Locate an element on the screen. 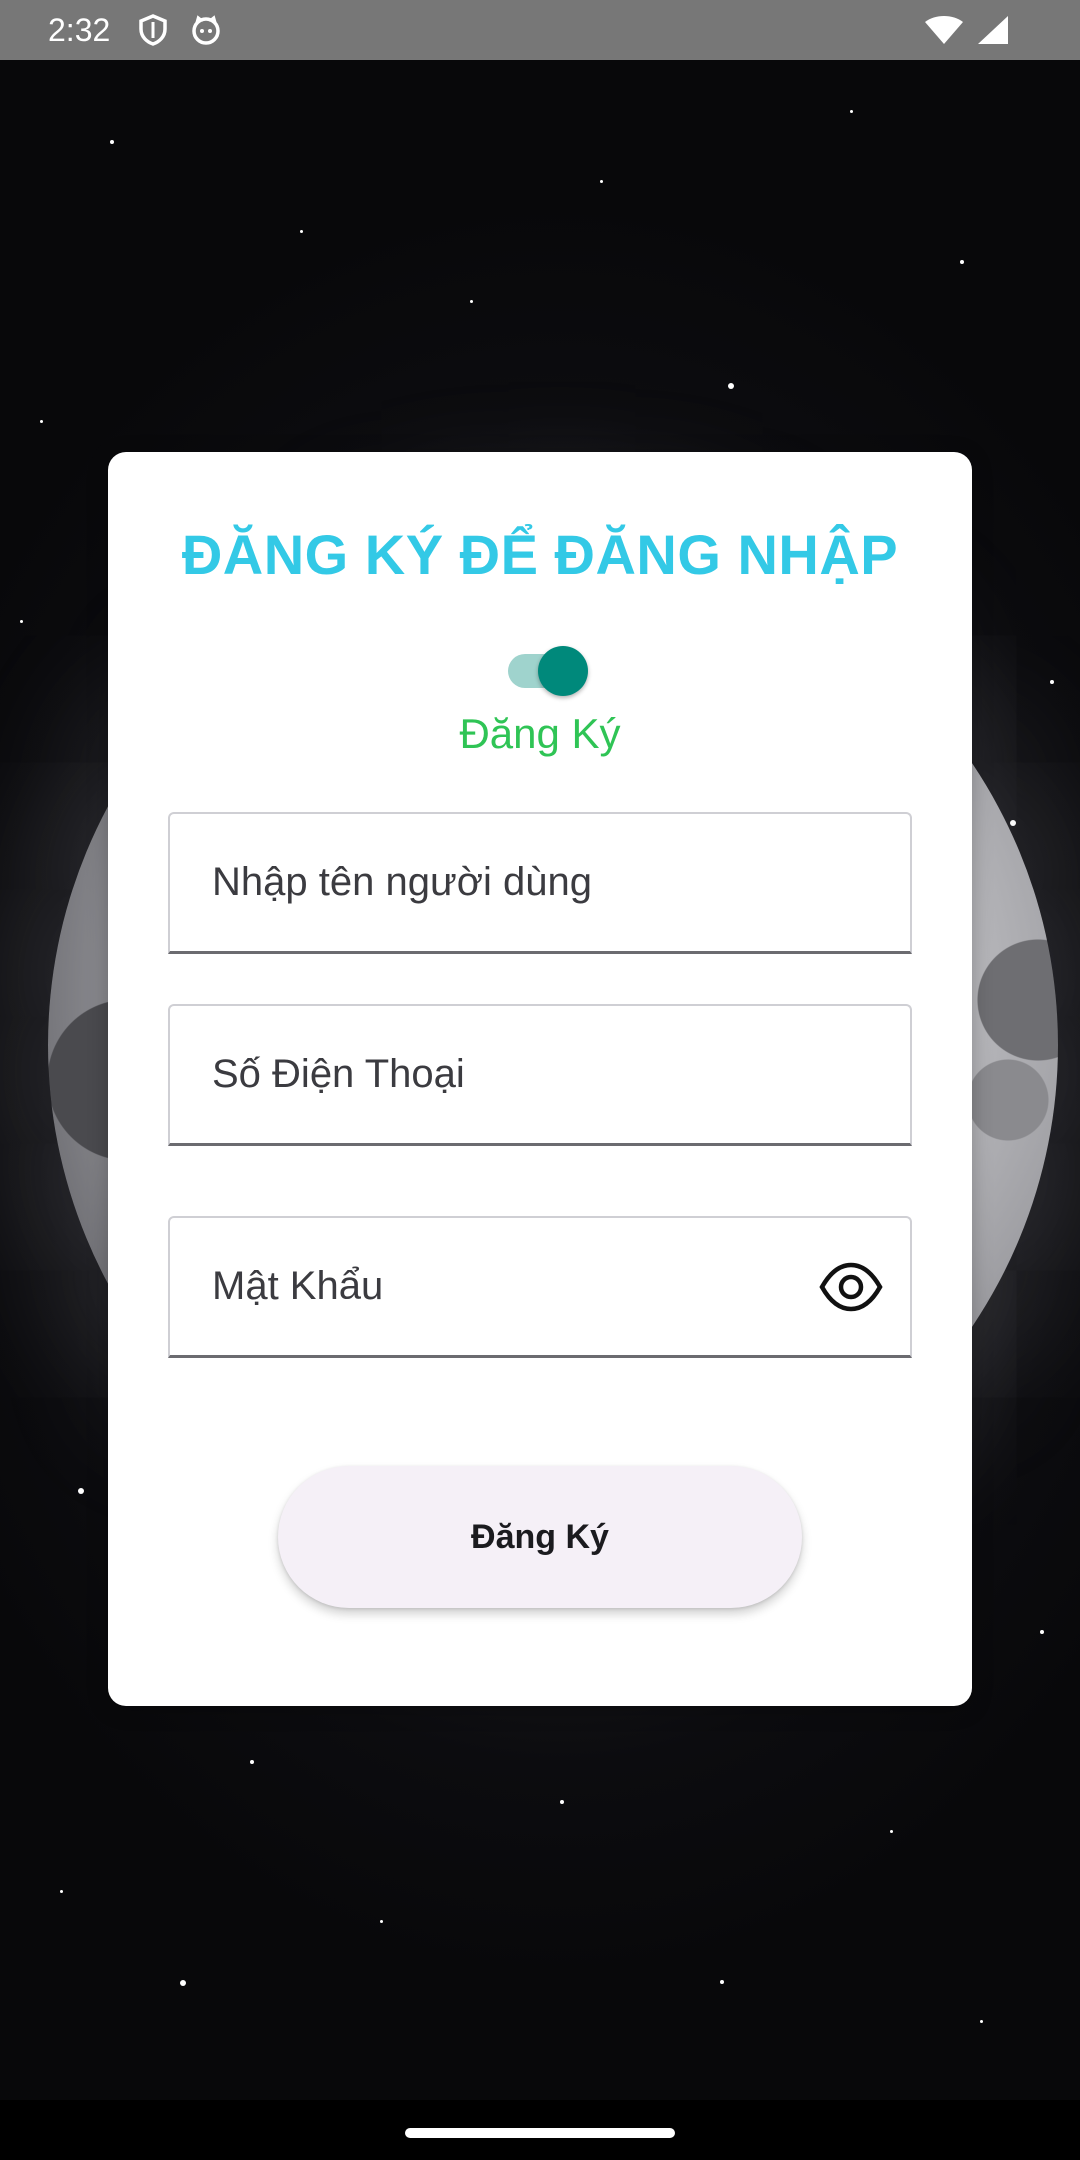 The height and width of the screenshot is (2160, 1080). status-time: 2:32 is located at coordinates (79, 29).